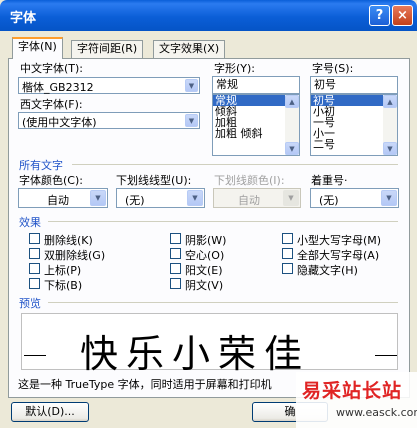 The width and height of the screenshot is (417, 428). I want to click on all-text-section-label: 所有文字, so click(41, 165).